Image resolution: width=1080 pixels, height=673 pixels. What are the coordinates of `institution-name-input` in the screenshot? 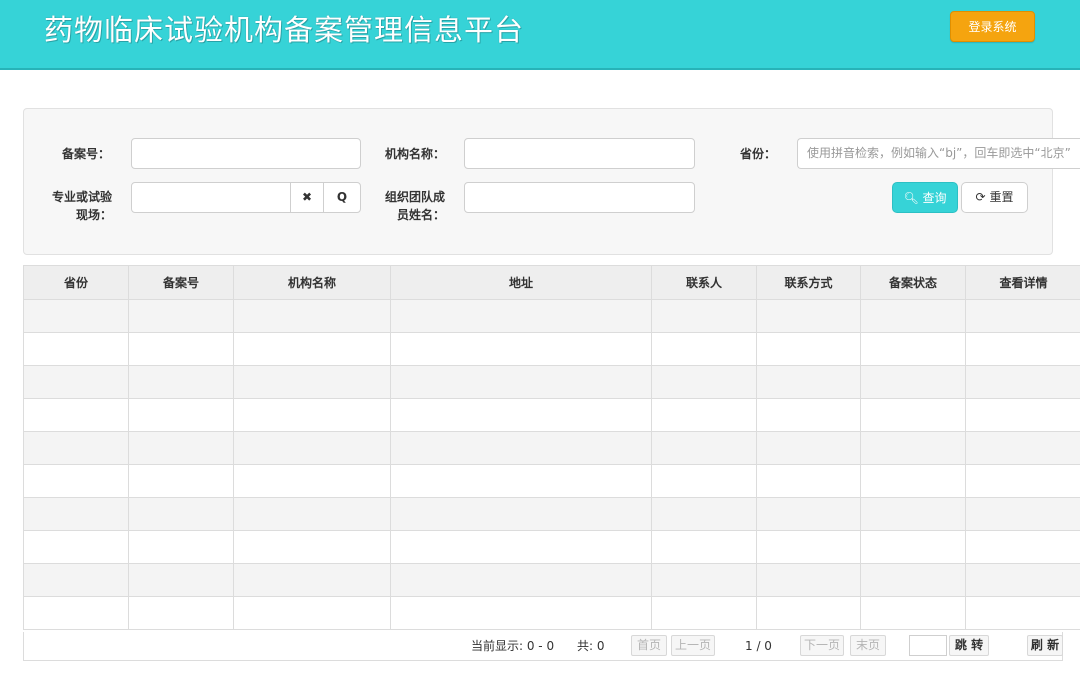 It's located at (579, 153).